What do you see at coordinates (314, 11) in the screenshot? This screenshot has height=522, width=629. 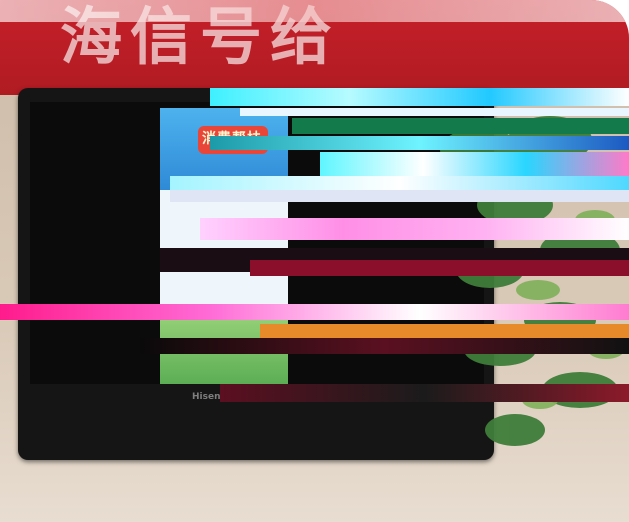 I see `glitch-bar-top-light` at bounding box center [314, 11].